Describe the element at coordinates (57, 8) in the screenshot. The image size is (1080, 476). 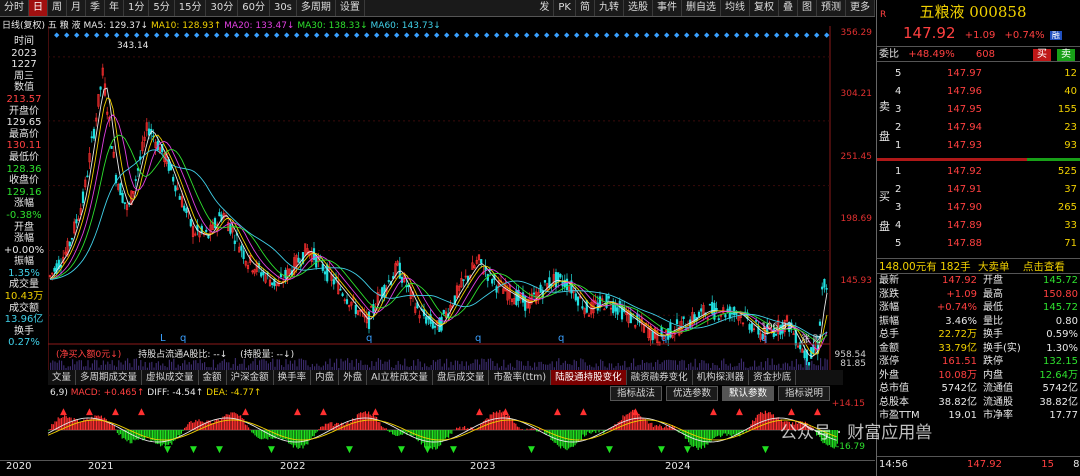
I see `toolbar-item: 周` at that location.